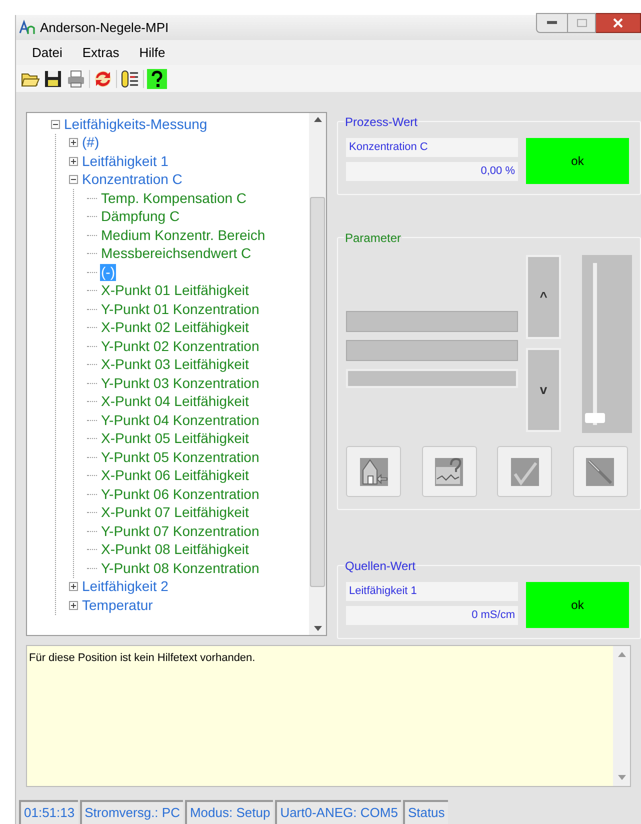 The width and height of the screenshot is (641, 824). What do you see at coordinates (180, 309) in the screenshot?
I see `tree-item: Y-Punkt 01 Konzentration` at bounding box center [180, 309].